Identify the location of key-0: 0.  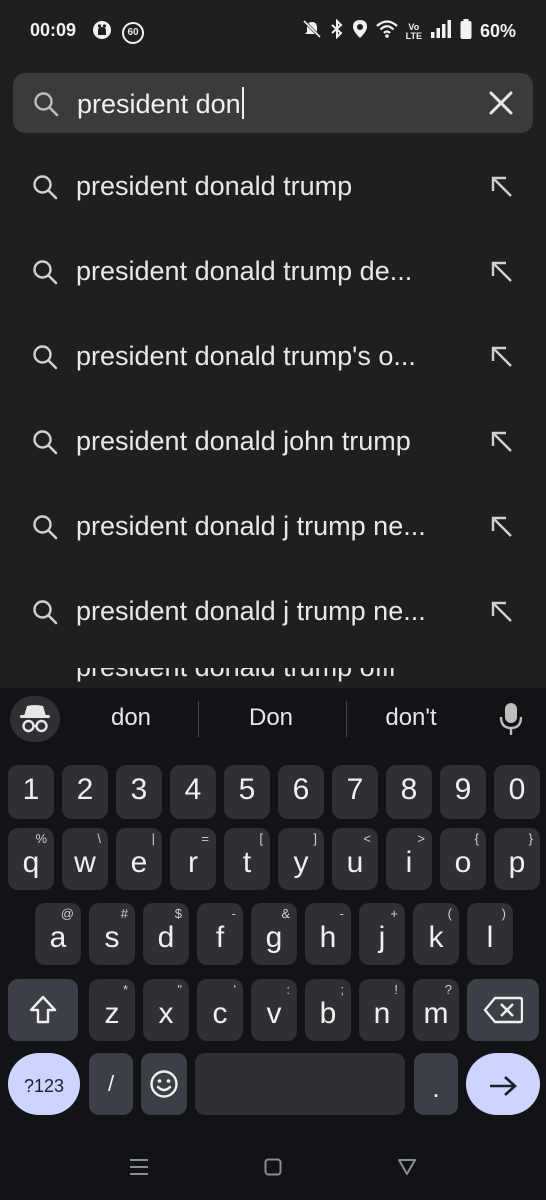
(517, 792).